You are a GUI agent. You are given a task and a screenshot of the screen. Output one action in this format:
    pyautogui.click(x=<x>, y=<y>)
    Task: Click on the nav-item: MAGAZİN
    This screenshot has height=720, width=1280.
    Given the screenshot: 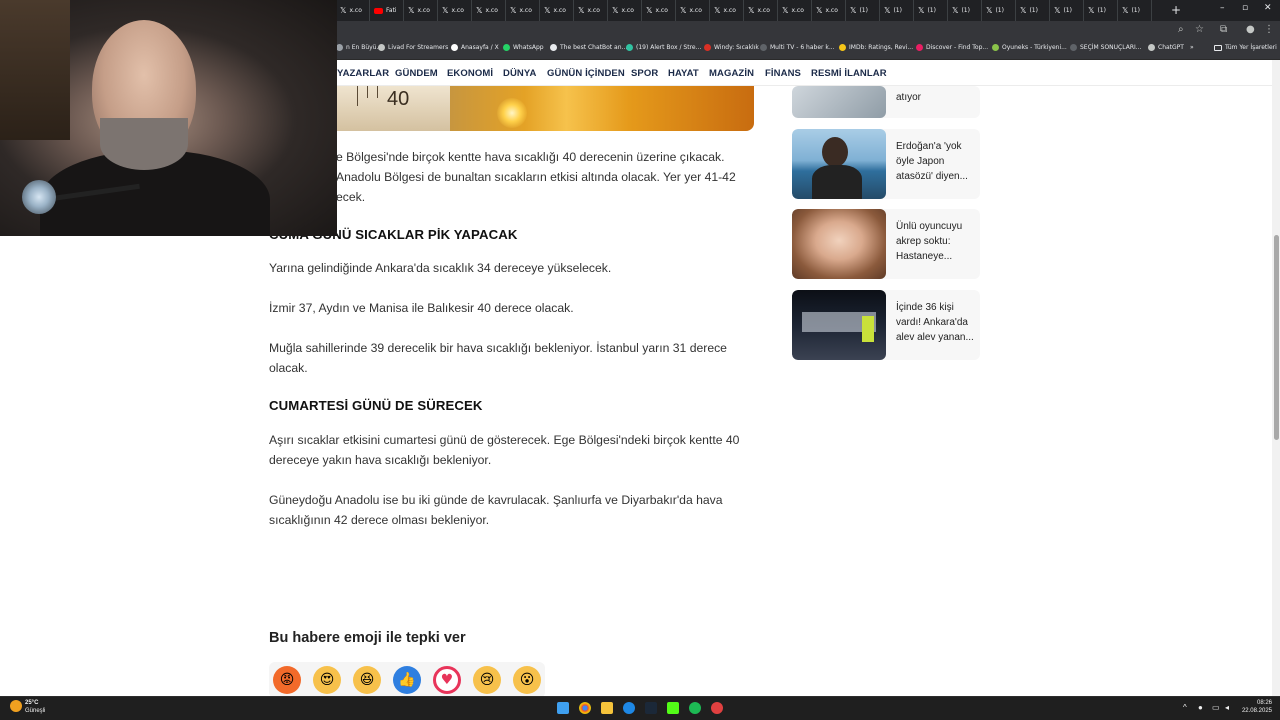 What is the action you would take?
    pyautogui.click(x=731, y=73)
    